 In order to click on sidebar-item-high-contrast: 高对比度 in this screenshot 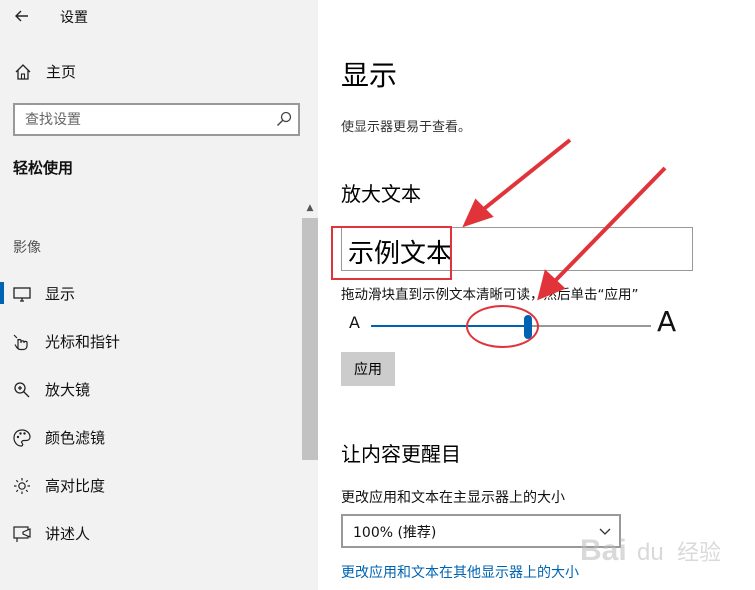, I will do `click(150, 485)`.